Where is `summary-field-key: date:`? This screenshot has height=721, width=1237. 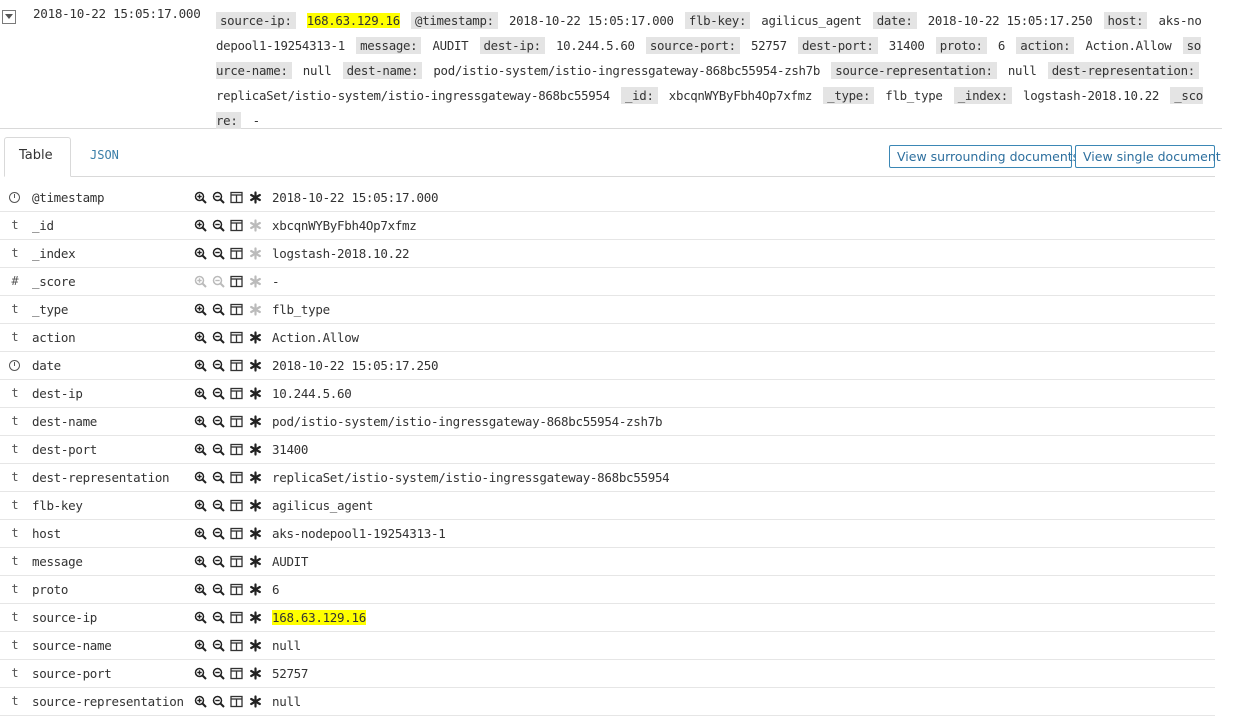
summary-field-key: date: is located at coordinates (894, 20).